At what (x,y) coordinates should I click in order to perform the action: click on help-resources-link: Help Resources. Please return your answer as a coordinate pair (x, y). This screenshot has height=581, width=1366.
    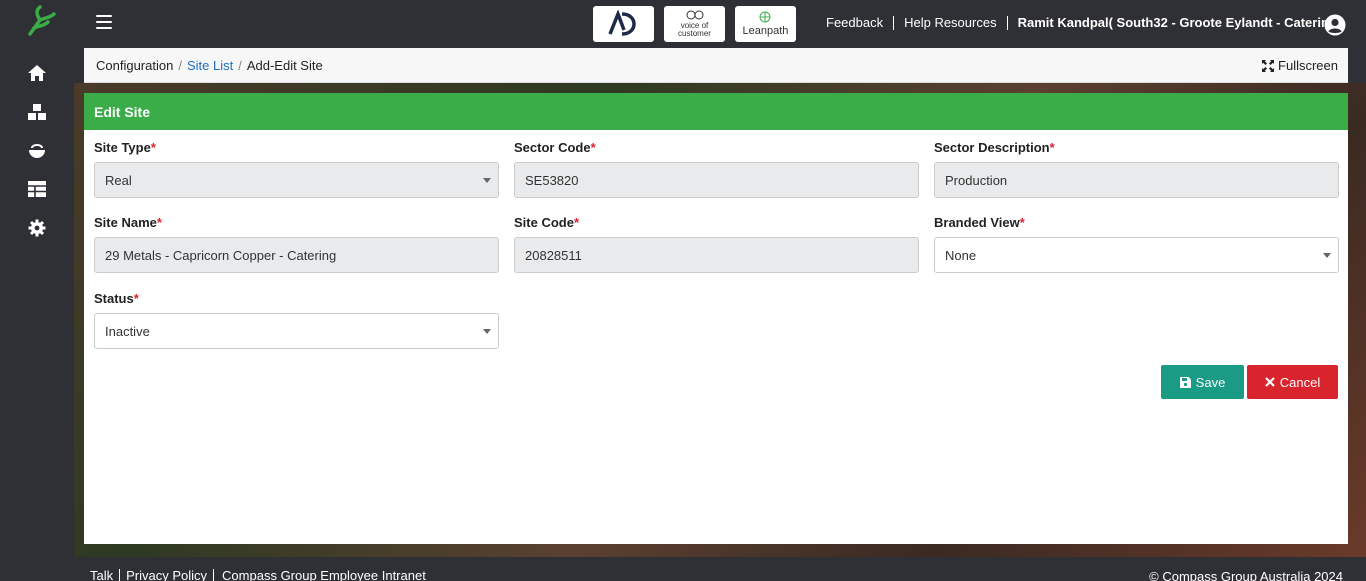
    Looking at the image, I should click on (951, 23).